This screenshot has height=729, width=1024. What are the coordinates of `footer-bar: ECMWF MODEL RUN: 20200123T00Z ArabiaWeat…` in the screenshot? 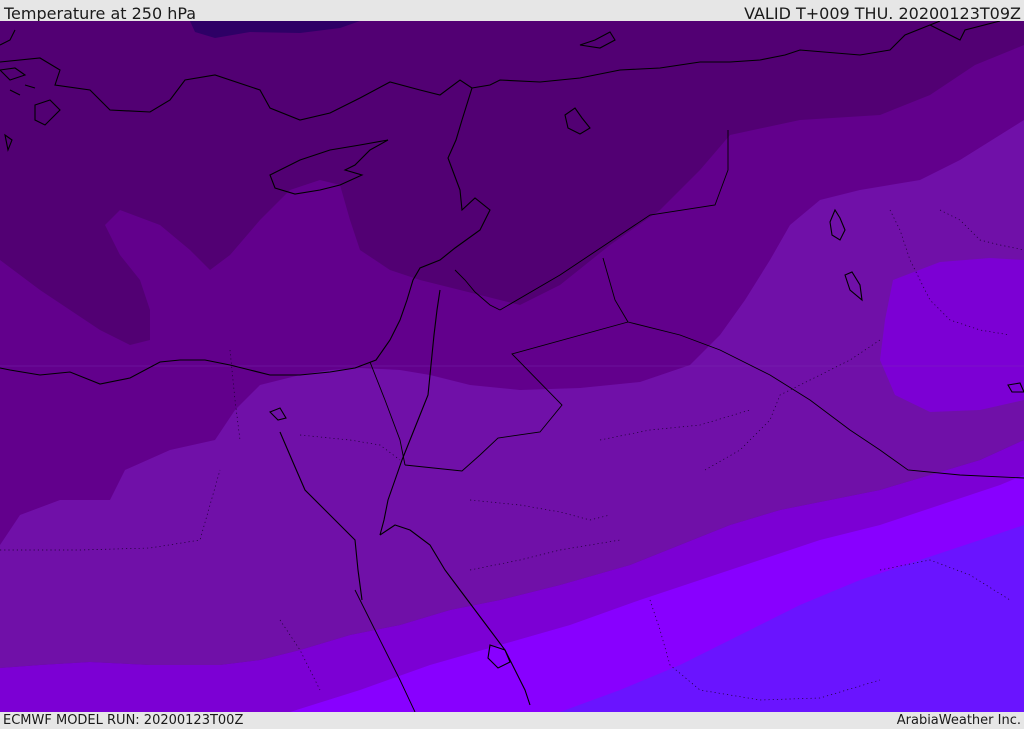 It's located at (512, 720).